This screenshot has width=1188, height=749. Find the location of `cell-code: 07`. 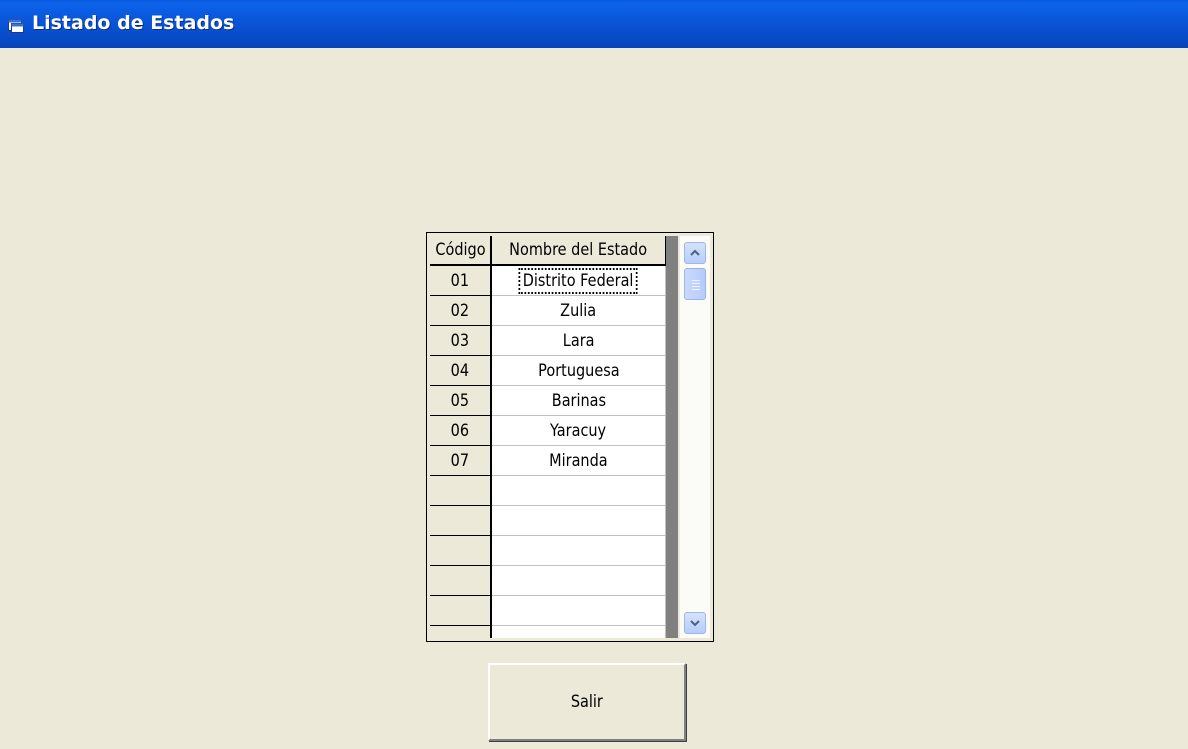

cell-code: 07 is located at coordinates (461, 461).